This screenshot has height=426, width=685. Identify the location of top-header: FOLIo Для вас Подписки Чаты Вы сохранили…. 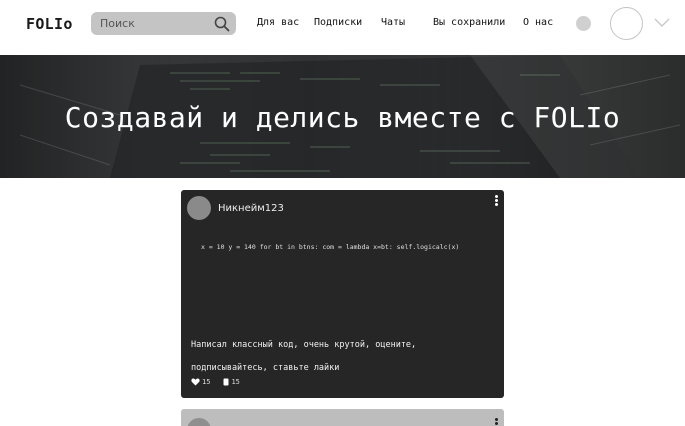
(342, 27).